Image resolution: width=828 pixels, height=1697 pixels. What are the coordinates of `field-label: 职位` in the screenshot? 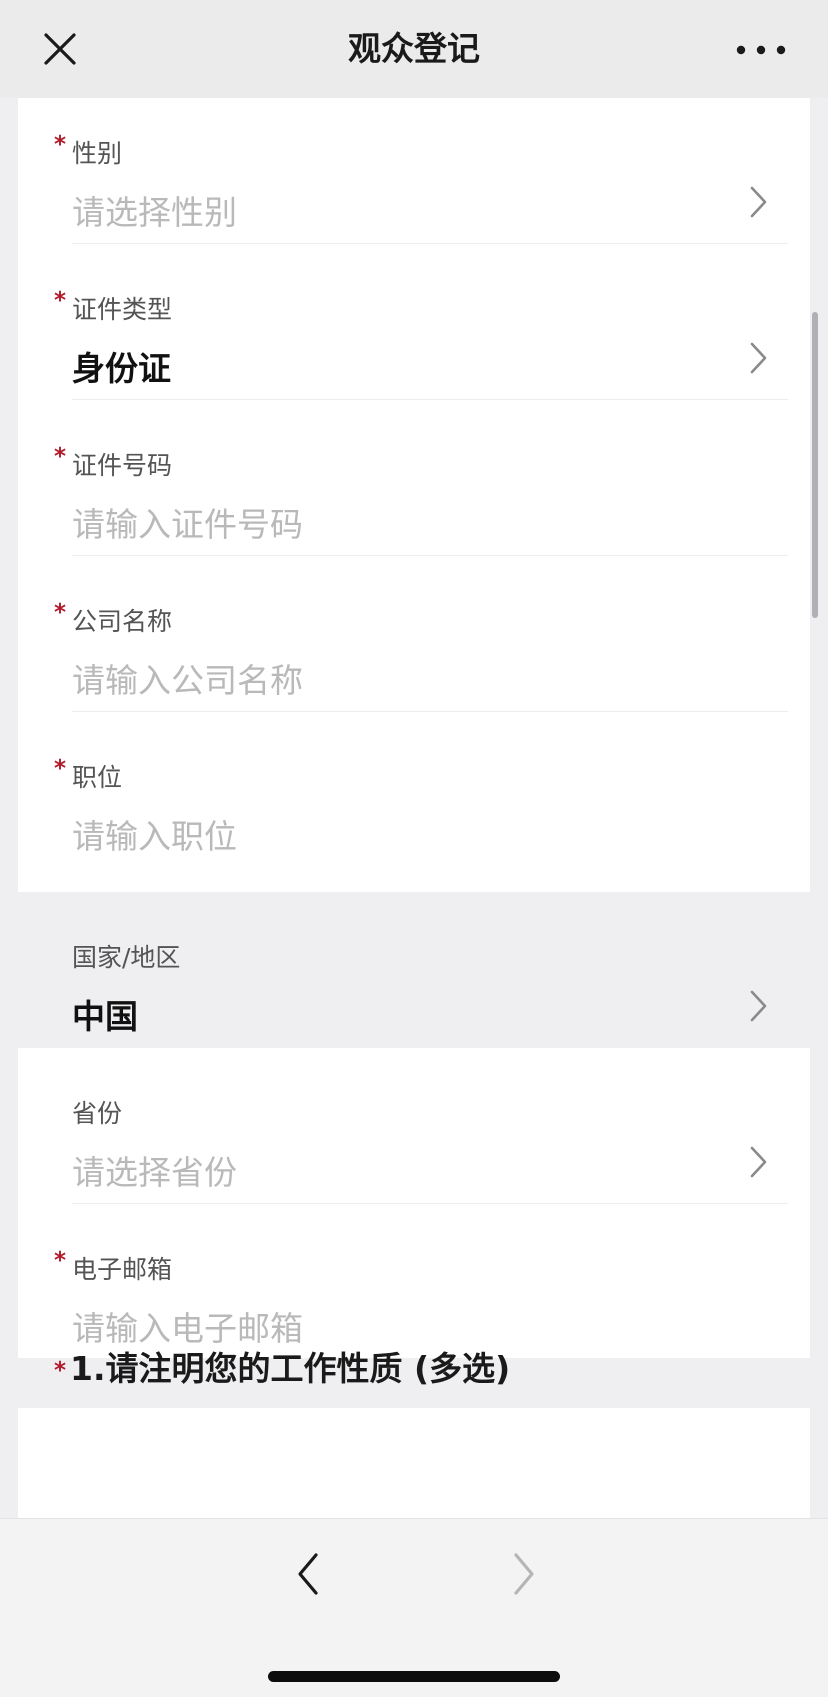 It's located at (97, 777).